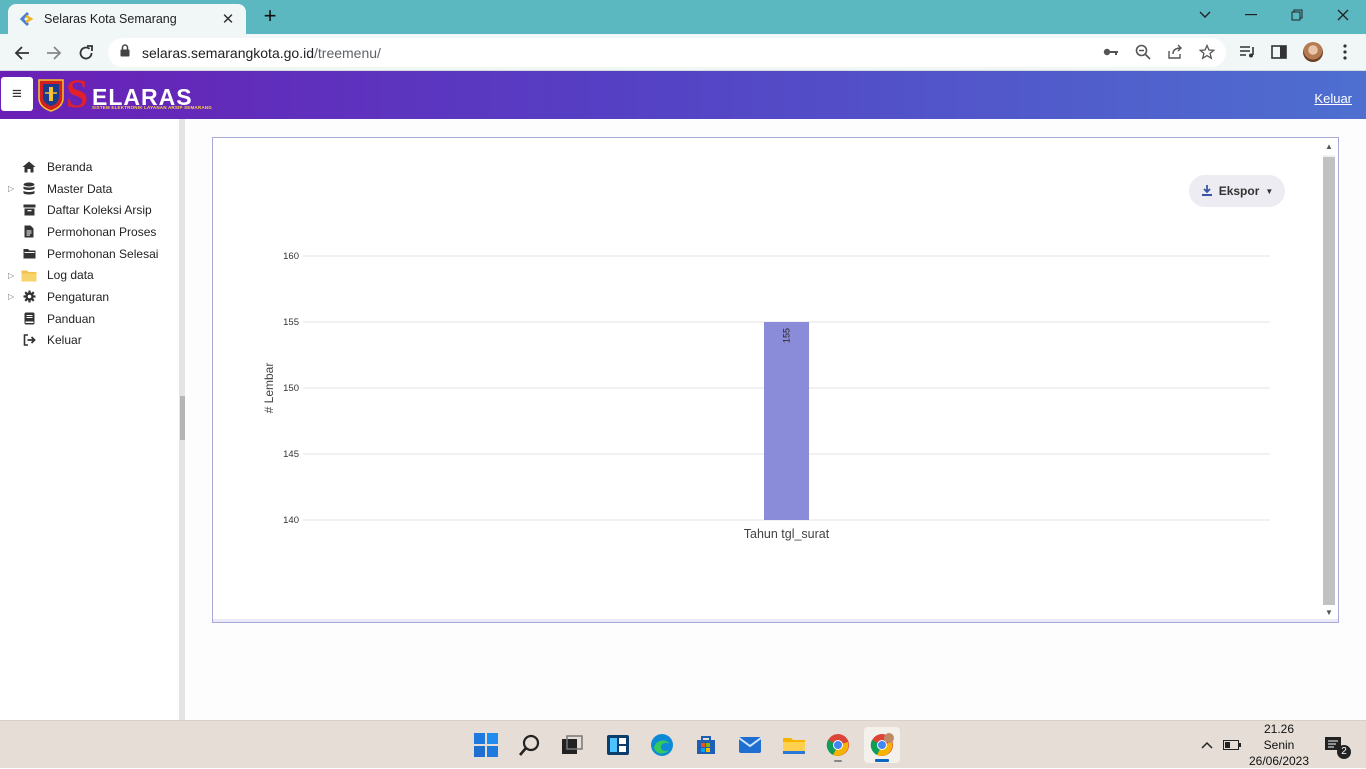  I want to click on tab-title: Selaras Kota Semarang, so click(110, 19).